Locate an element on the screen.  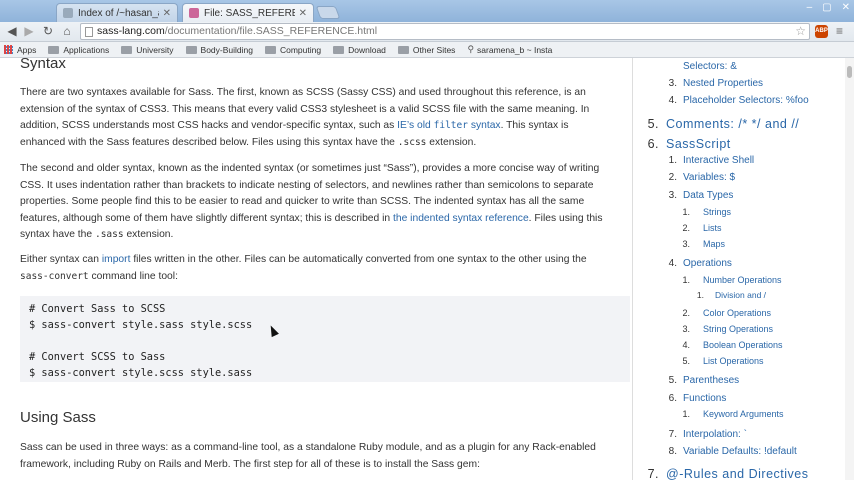
bookmark-instagram: ⚲ saramena_b ~ Insta is located at coordinates (509, 49).